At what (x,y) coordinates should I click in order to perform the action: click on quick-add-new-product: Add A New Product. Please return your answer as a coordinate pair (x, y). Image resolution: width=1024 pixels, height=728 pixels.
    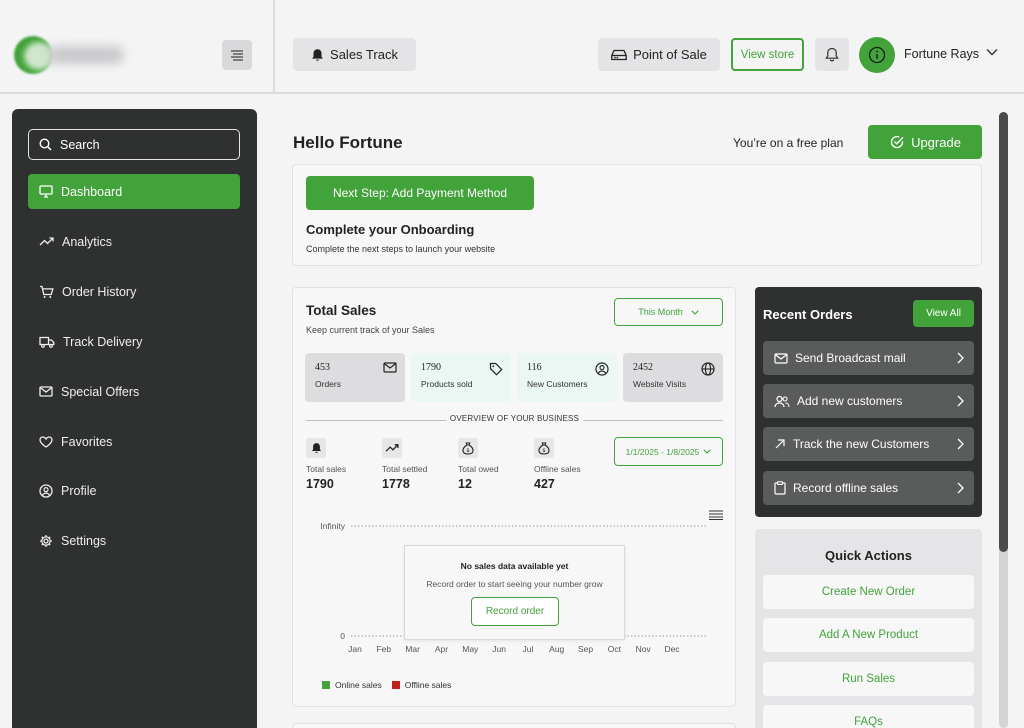
    Looking at the image, I should click on (868, 635).